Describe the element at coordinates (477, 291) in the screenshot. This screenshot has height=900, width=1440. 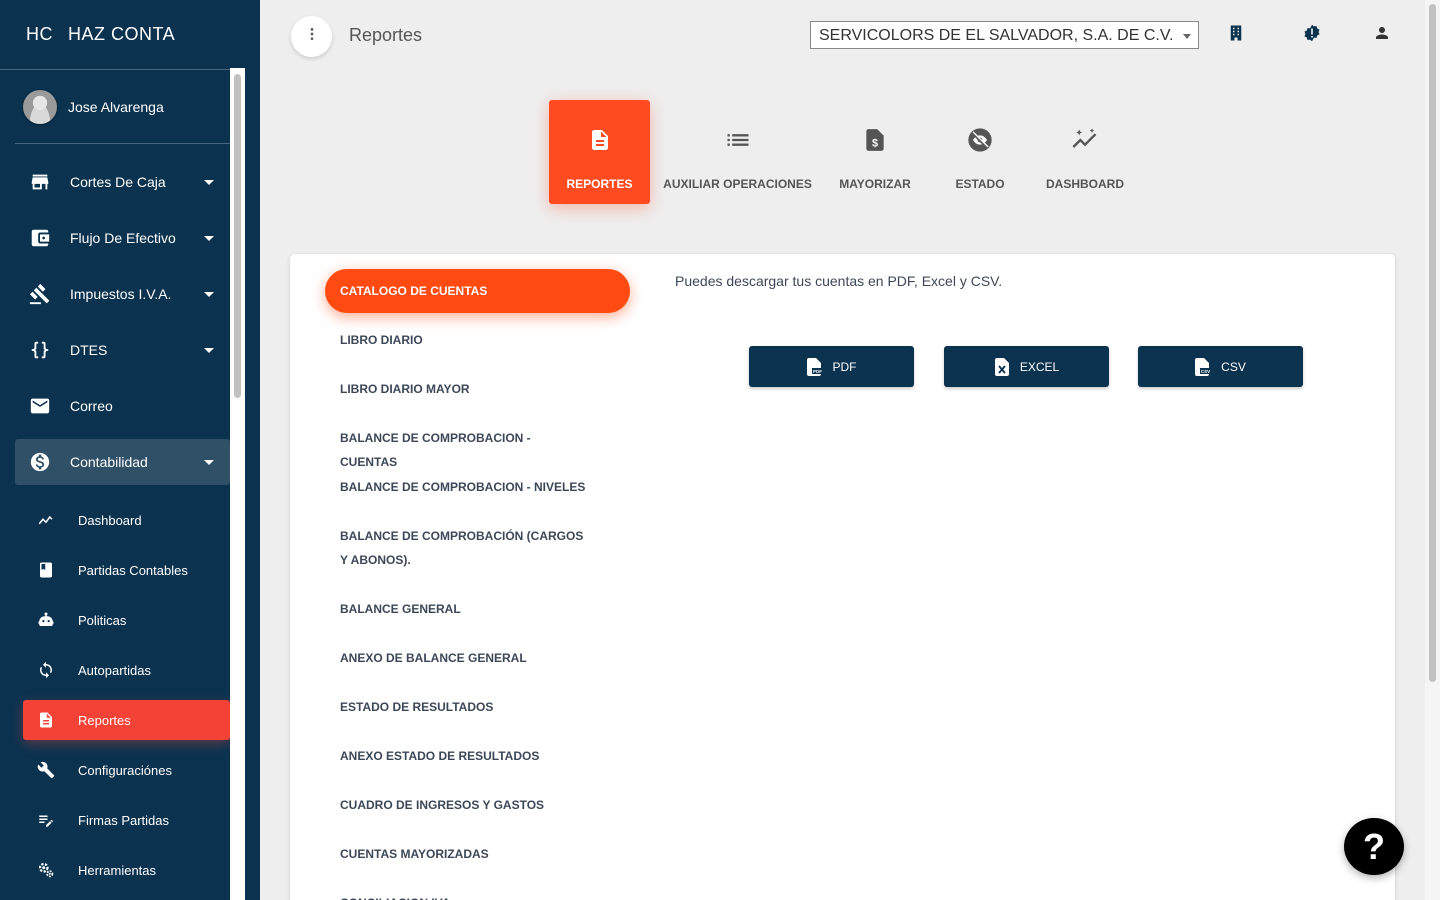
I see `report-item-catalogo-de-cuentas: CATALOGO DE CUENTAS` at that location.